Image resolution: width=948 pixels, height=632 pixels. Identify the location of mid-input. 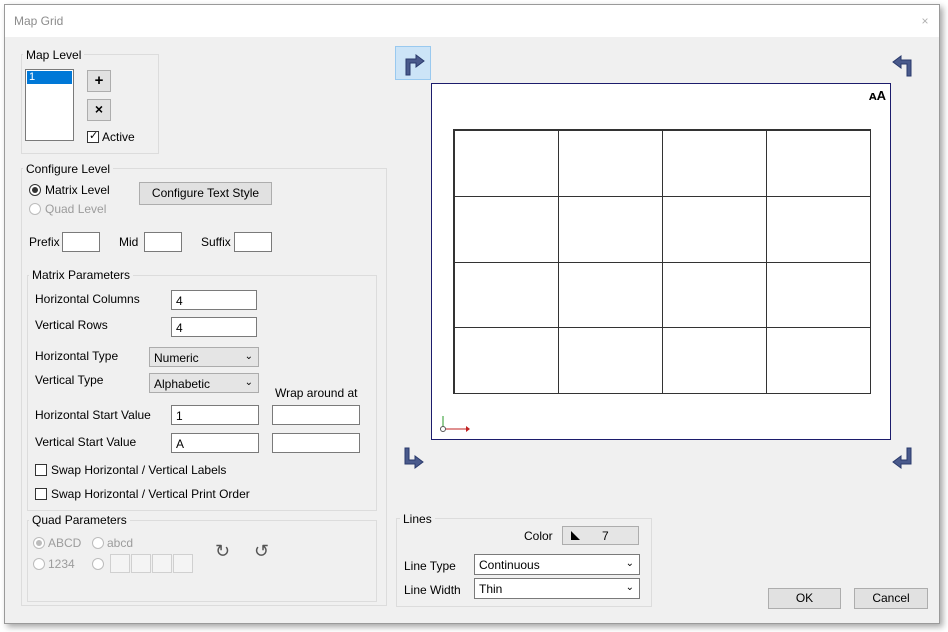
(163, 242).